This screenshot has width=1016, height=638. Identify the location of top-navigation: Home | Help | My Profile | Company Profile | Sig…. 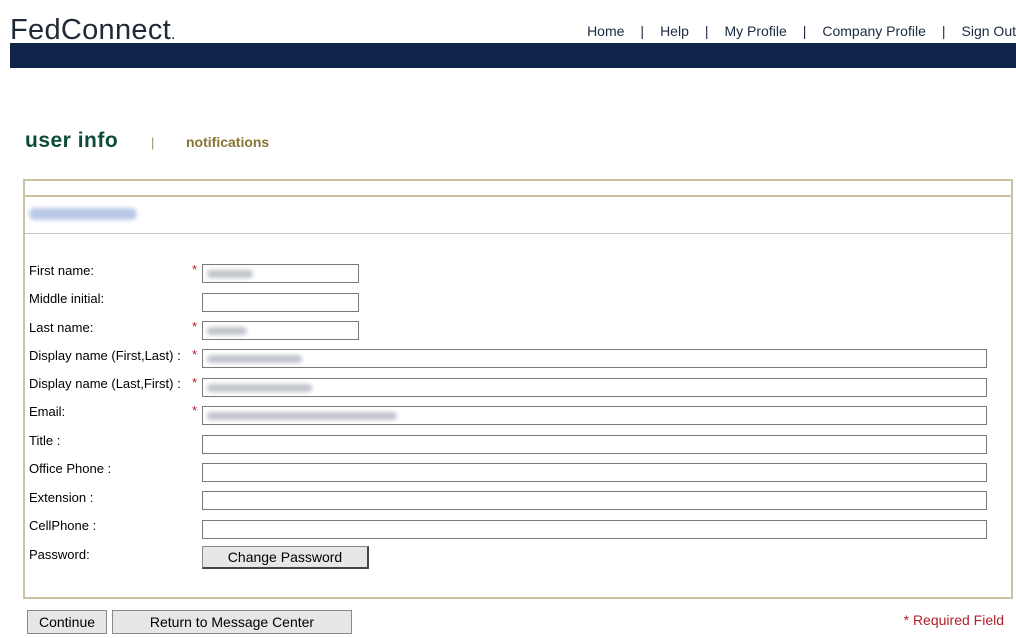
(801, 31).